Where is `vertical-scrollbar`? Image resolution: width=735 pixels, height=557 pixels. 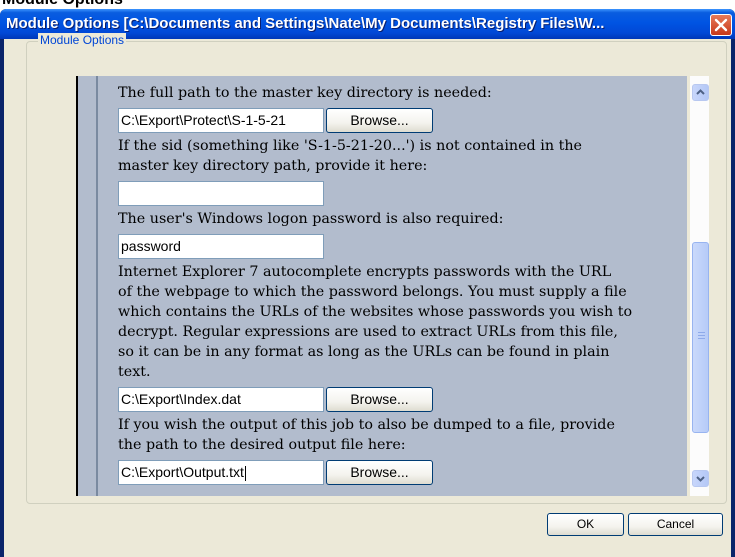 vertical-scrollbar is located at coordinates (699, 286).